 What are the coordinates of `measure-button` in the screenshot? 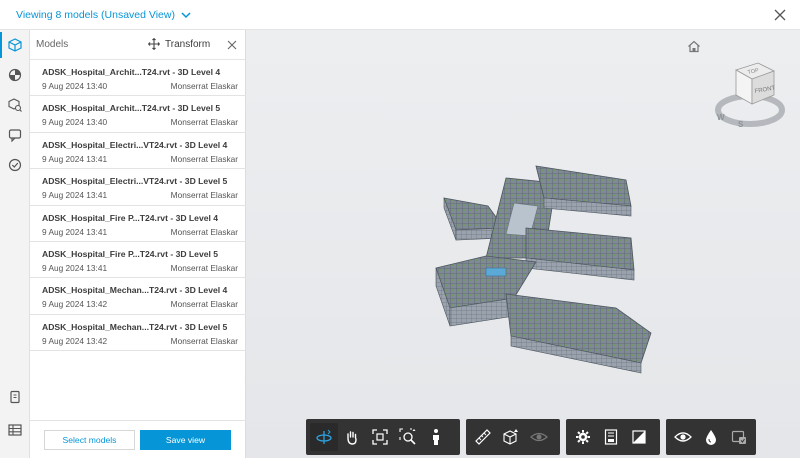 It's located at (483, 437).